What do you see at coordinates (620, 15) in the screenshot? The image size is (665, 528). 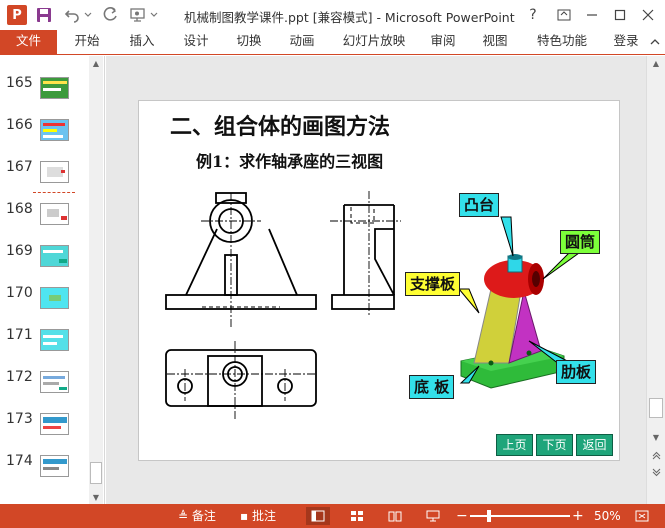 I see `maximize-icon` at bounding box center [620, 15].